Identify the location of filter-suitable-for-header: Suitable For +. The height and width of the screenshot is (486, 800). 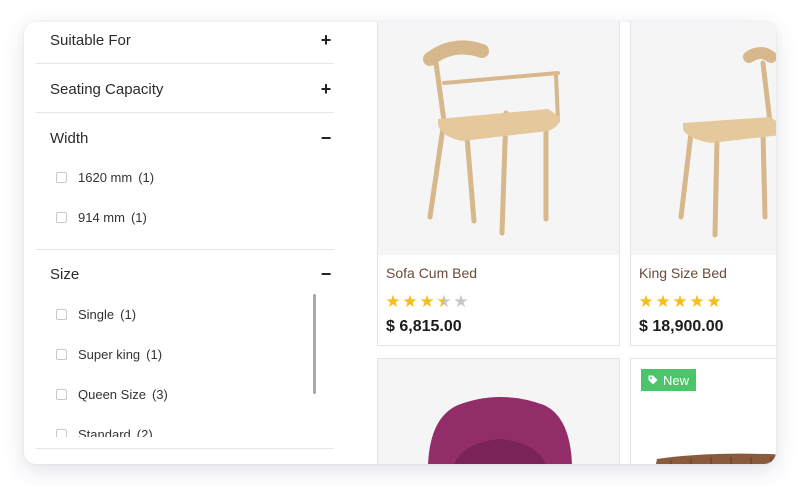
(192, 40).